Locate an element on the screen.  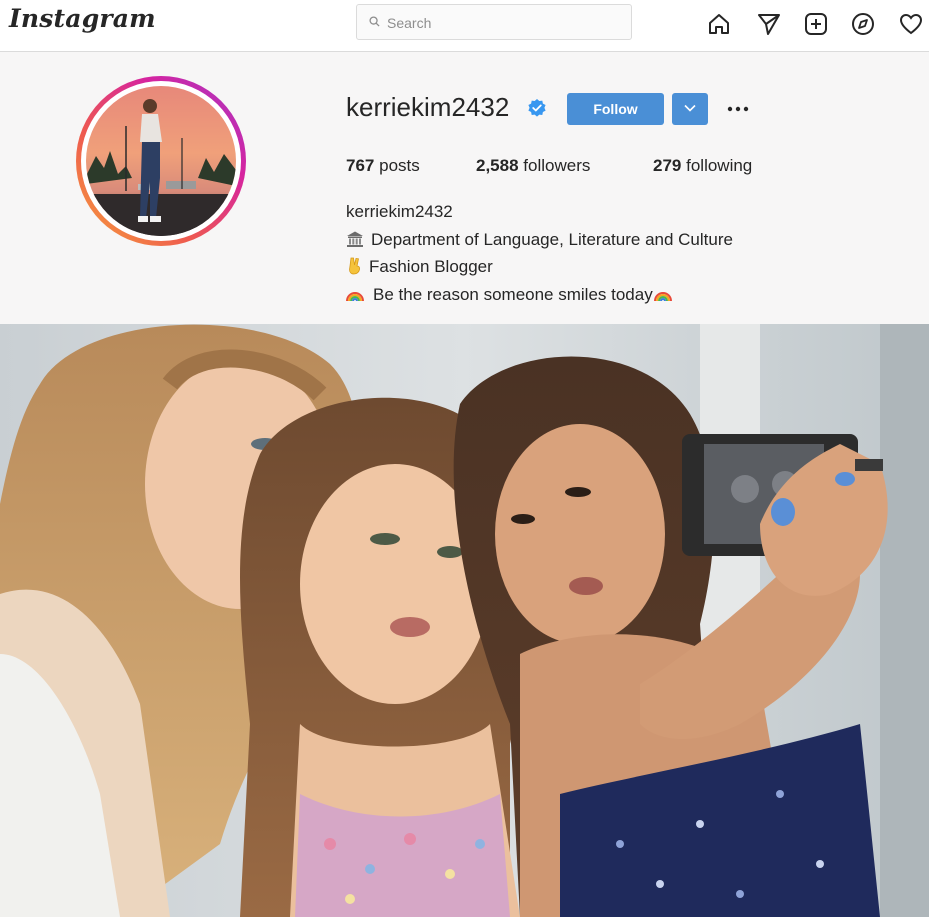
profile-username: kerriekim2432 is located at coordinates (428, 107).